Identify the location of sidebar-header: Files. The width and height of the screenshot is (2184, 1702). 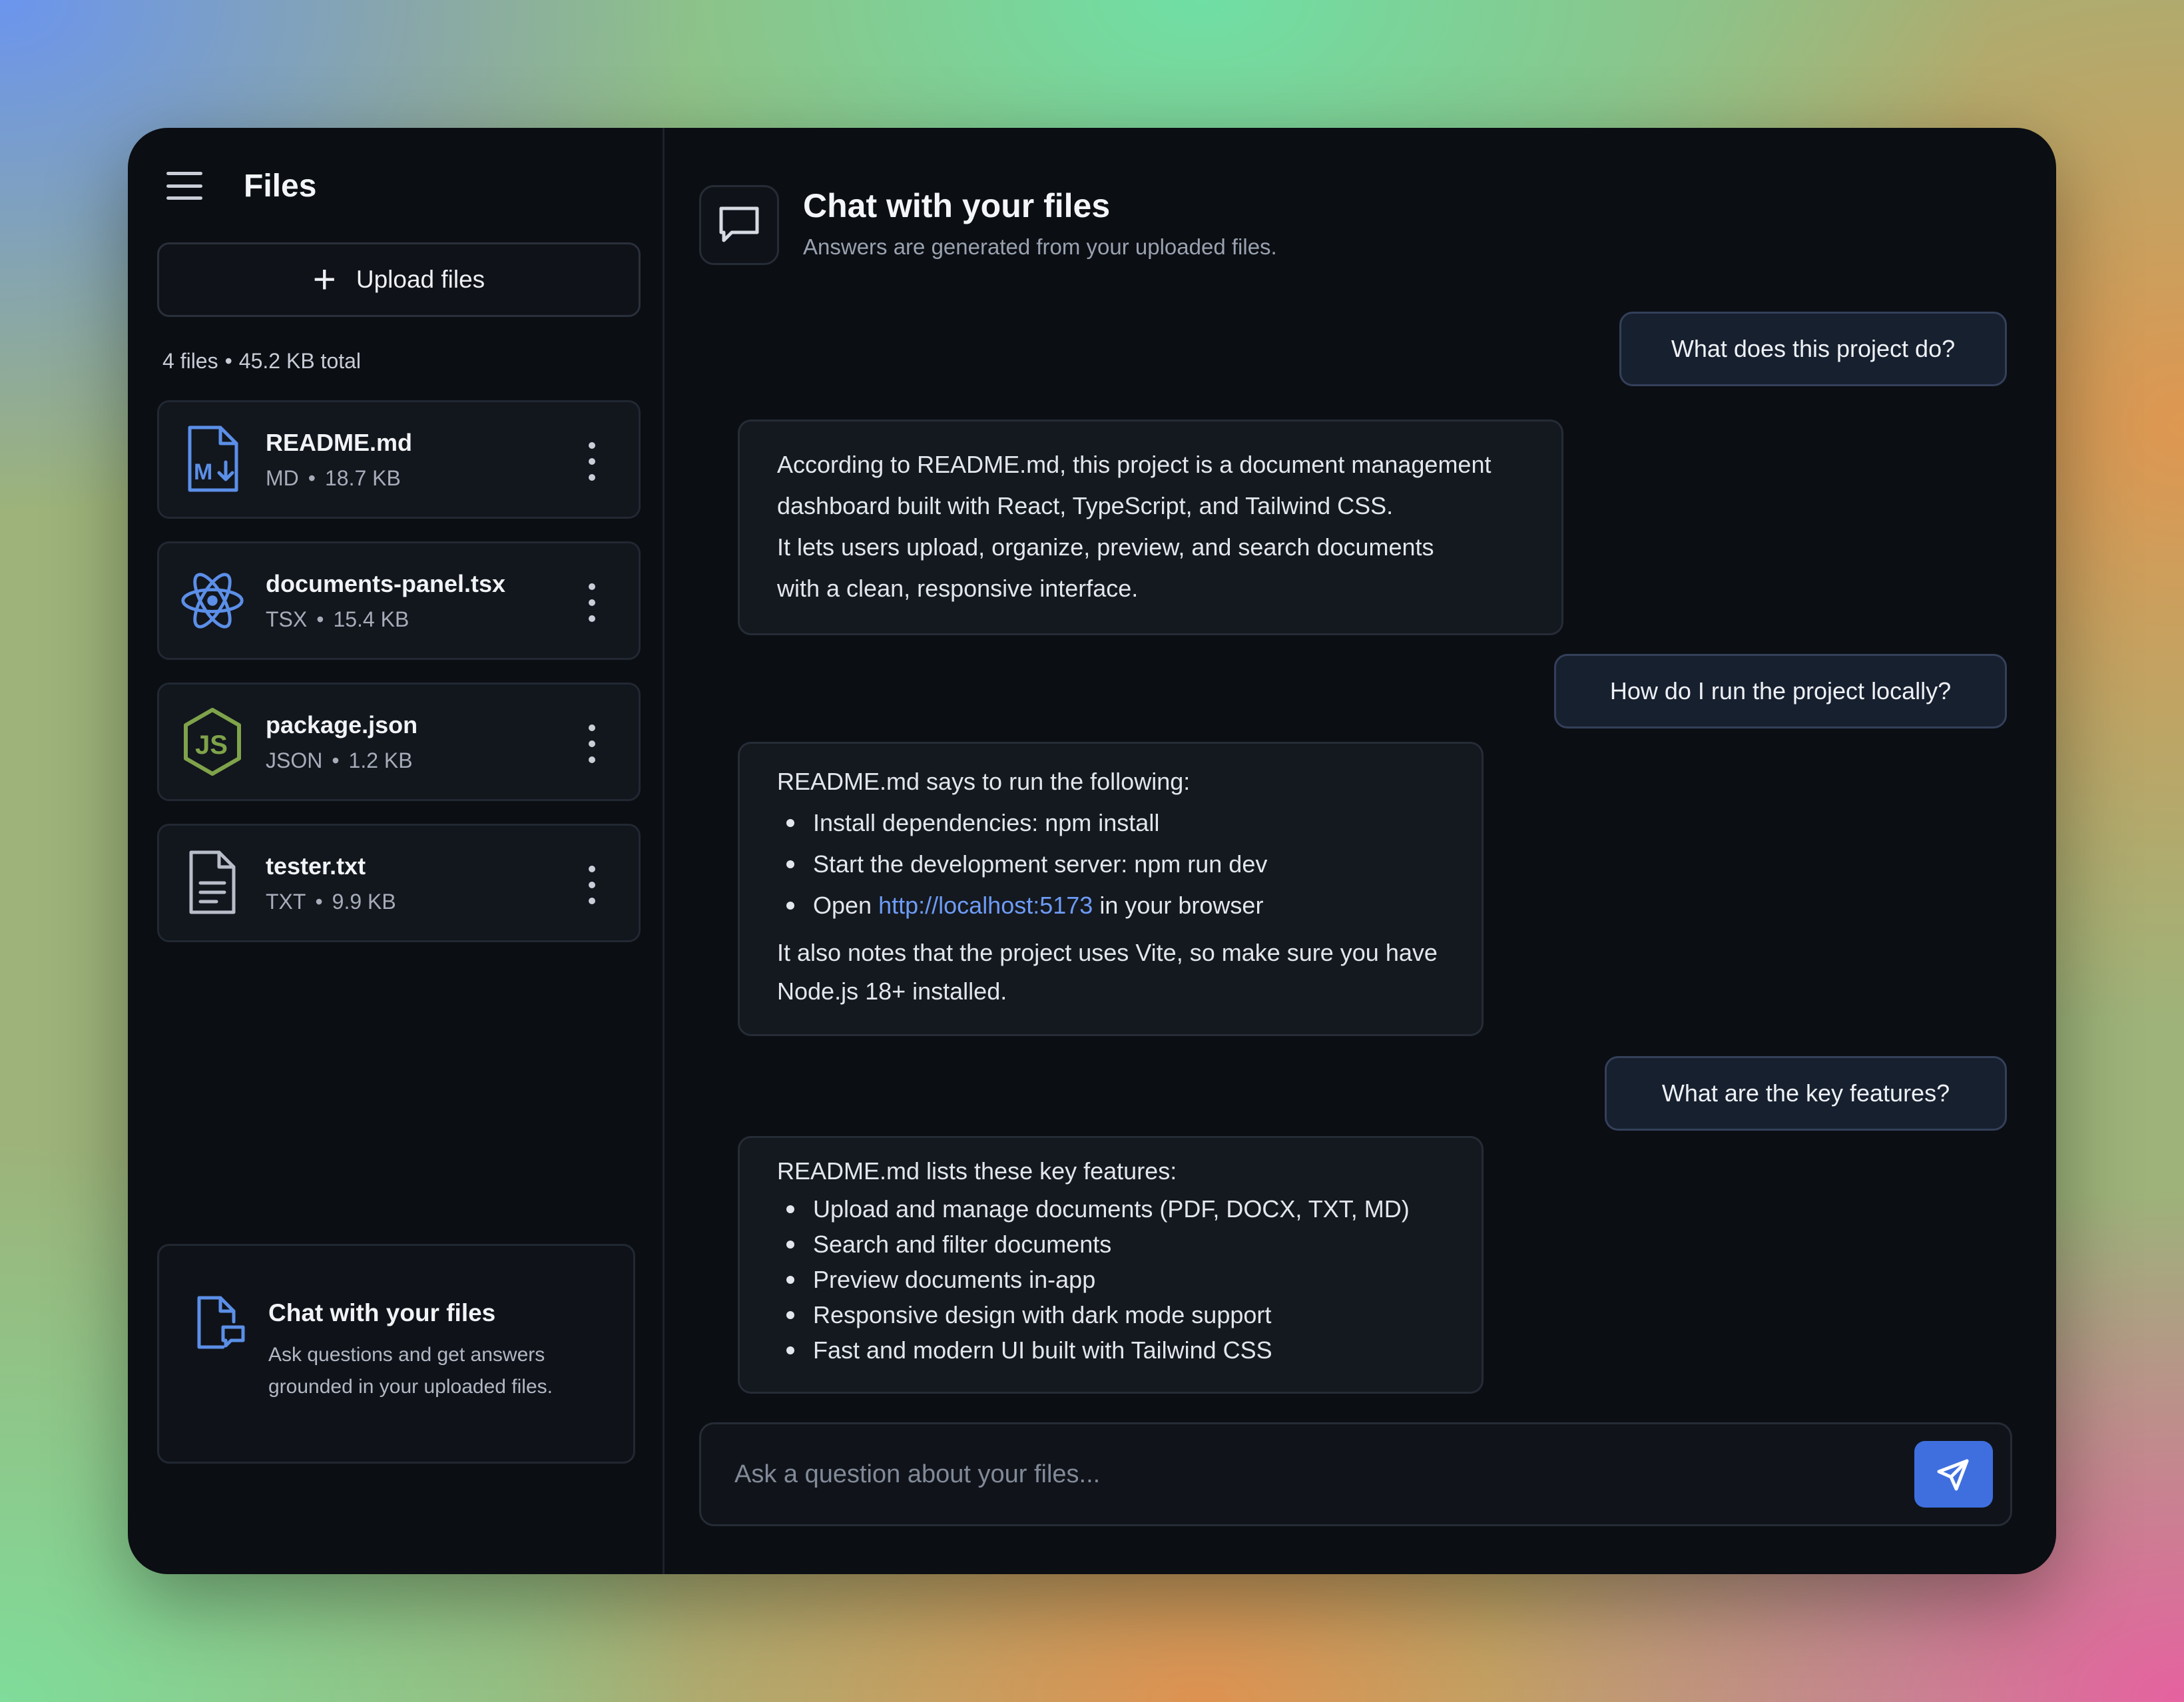
(395, 186).